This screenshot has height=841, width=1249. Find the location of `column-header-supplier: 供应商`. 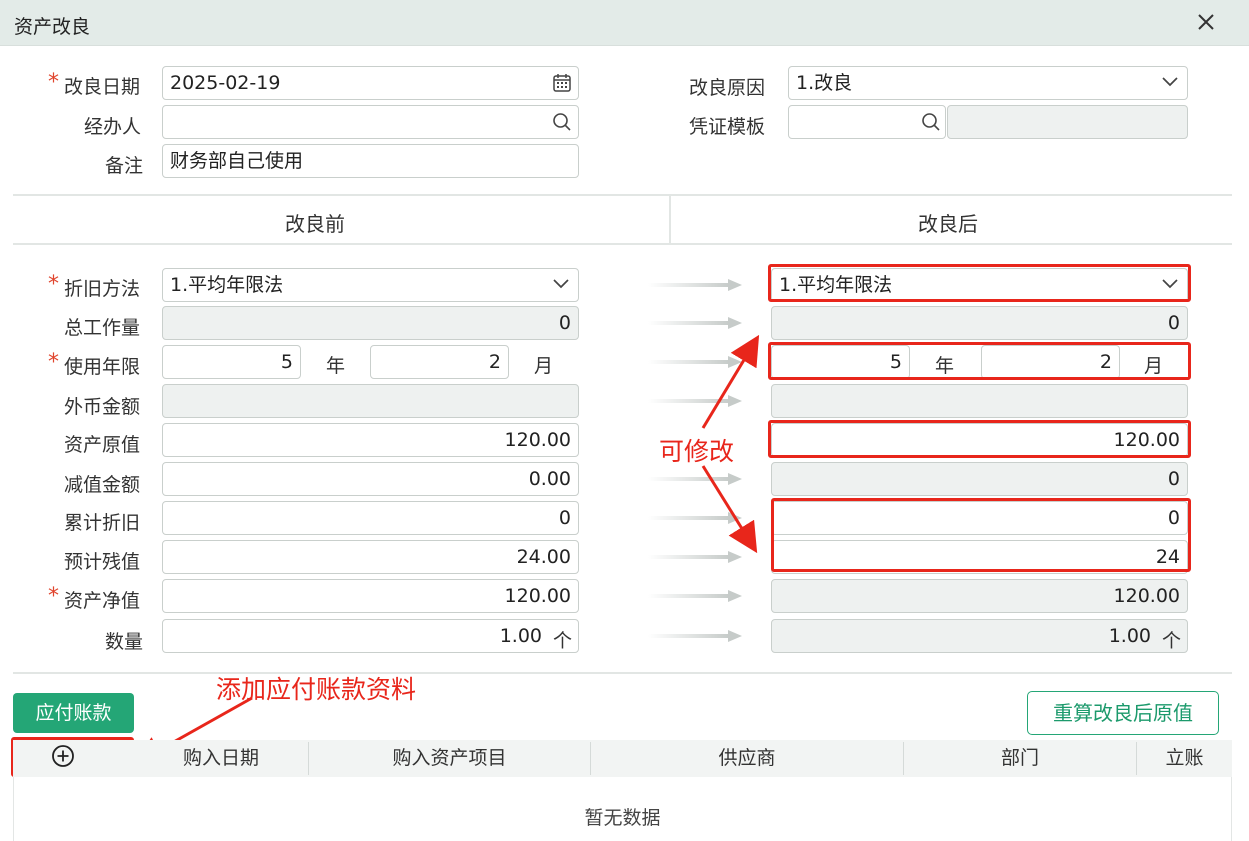

column-header-supplier: 供应商 is located at coordinates (747, 758).